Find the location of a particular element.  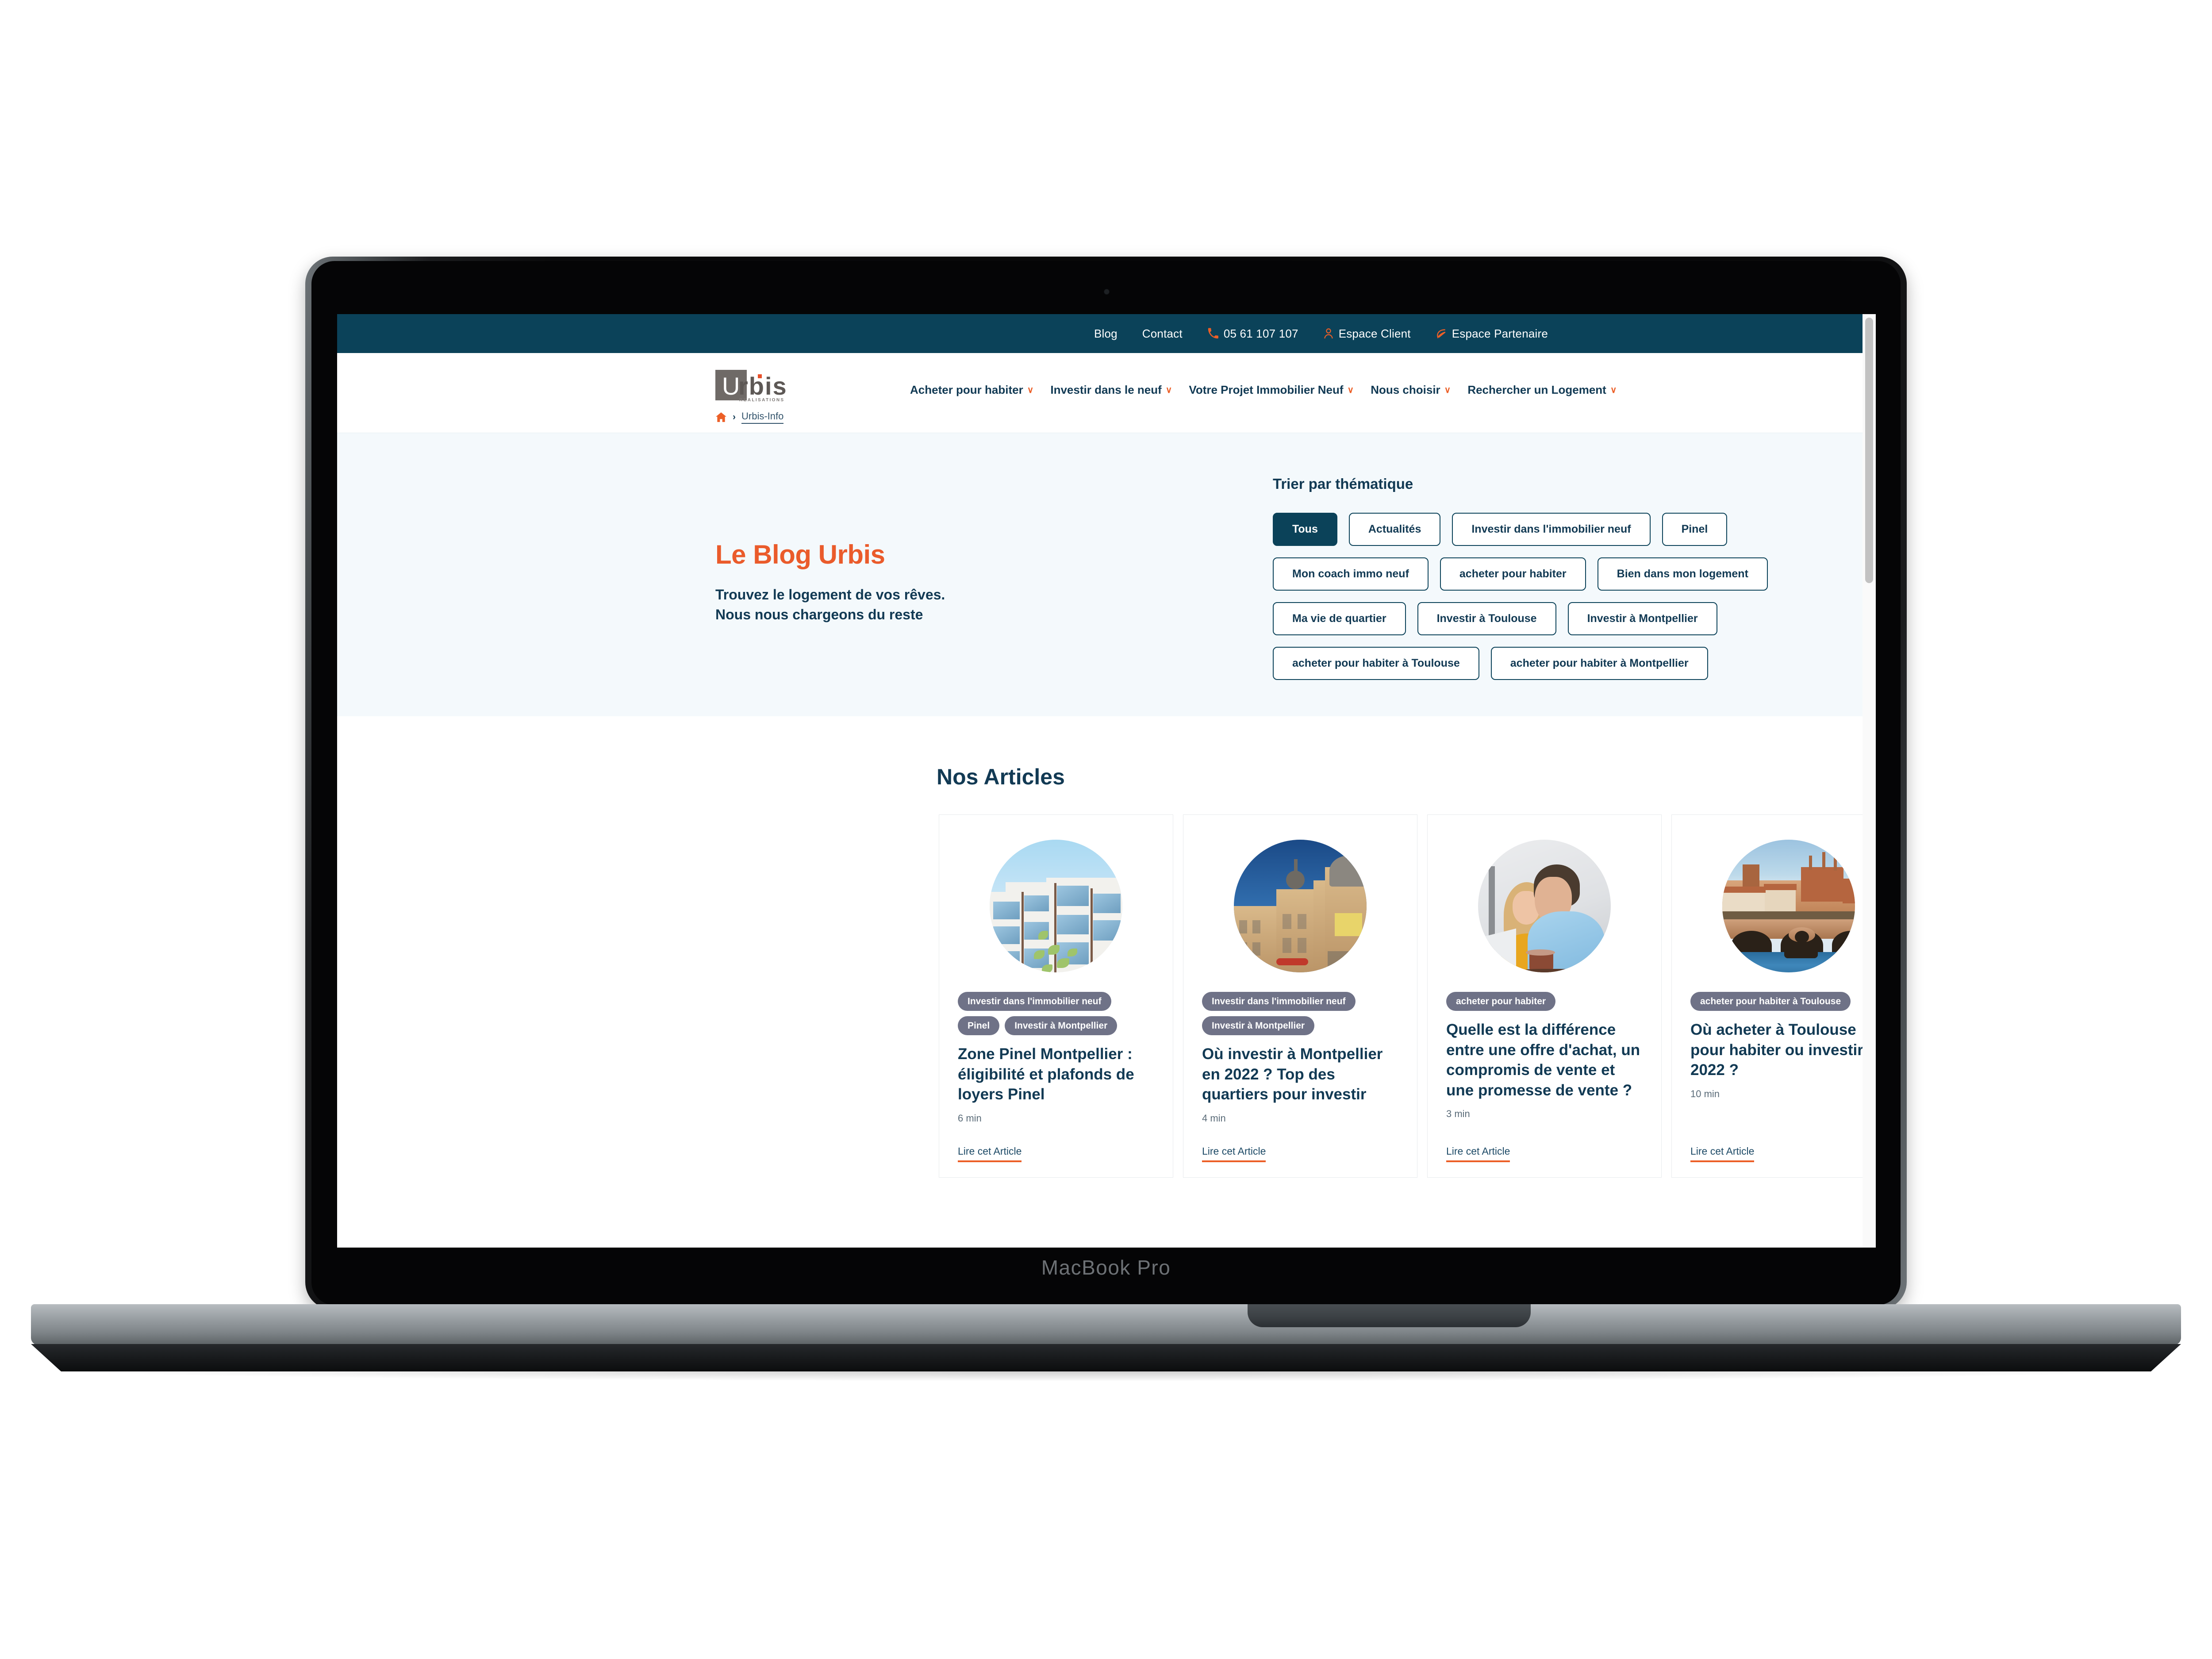

utility-link-espace-client: Espace Client is located at coordinates (1367, 334).